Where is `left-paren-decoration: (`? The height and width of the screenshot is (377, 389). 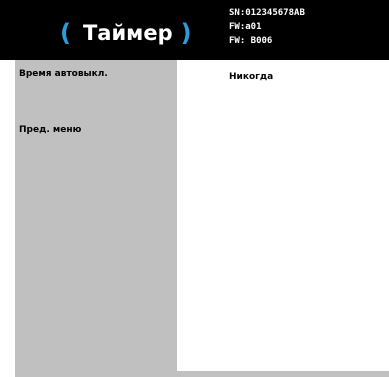 left-paren-decoration: ( is located at coordinates (65, 33).